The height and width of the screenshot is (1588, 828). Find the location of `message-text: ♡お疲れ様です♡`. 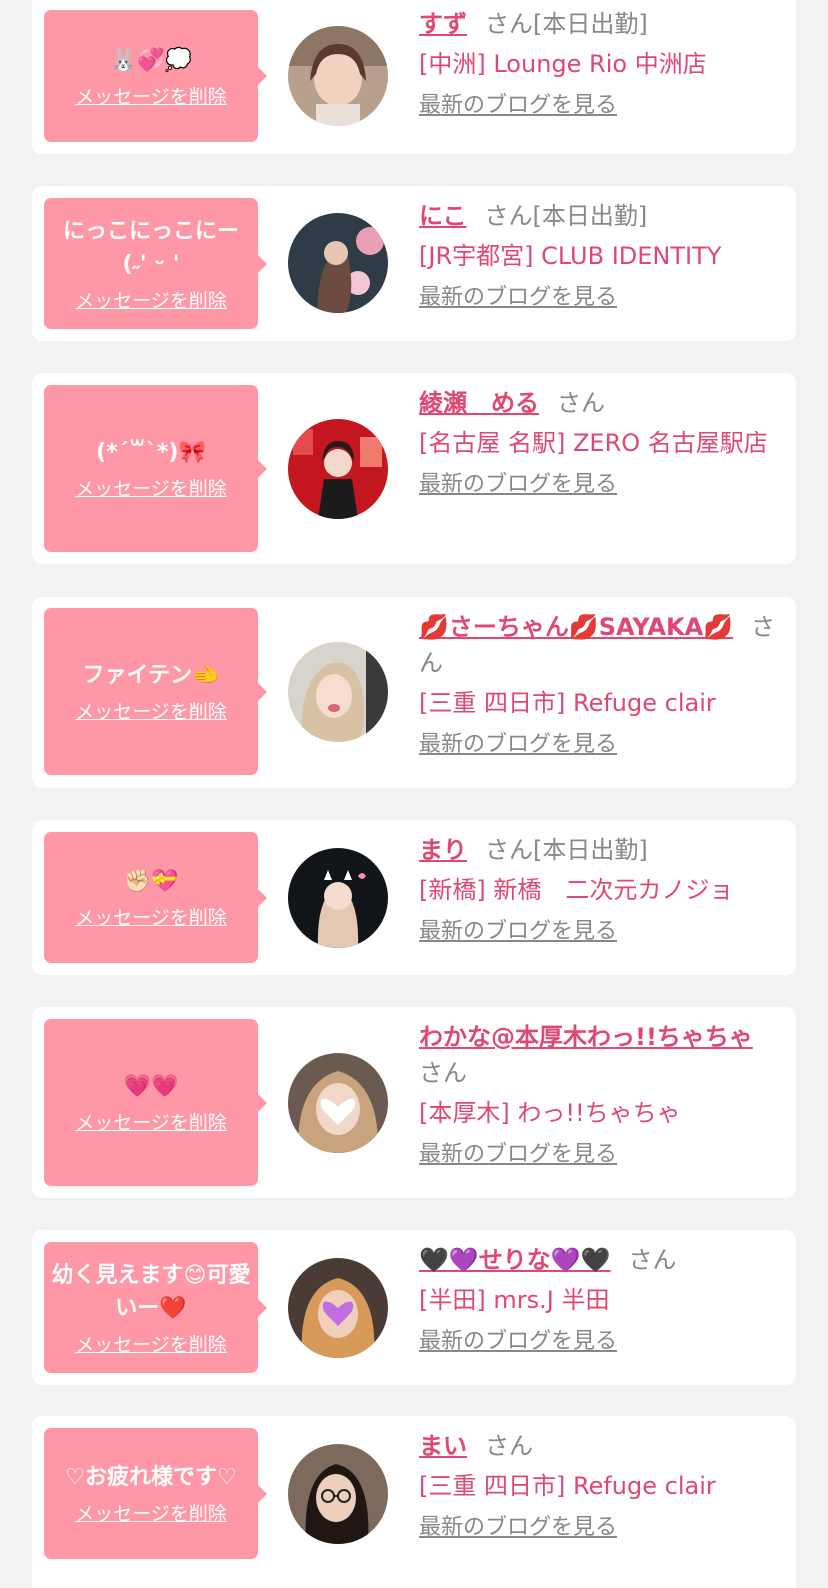

message-text: ♡お疲れ様です♡ is located at coordinates (151, 1477).